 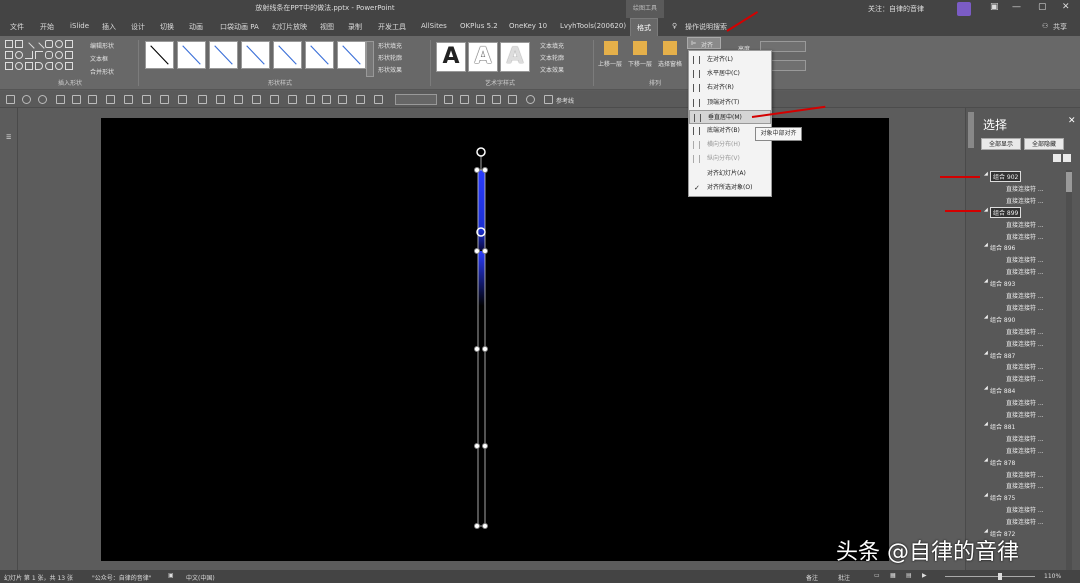 What do you see at coordinates (196, 27) in the screenshot?
I see `tab-animations: 动画` at bounding box center [196, 27].